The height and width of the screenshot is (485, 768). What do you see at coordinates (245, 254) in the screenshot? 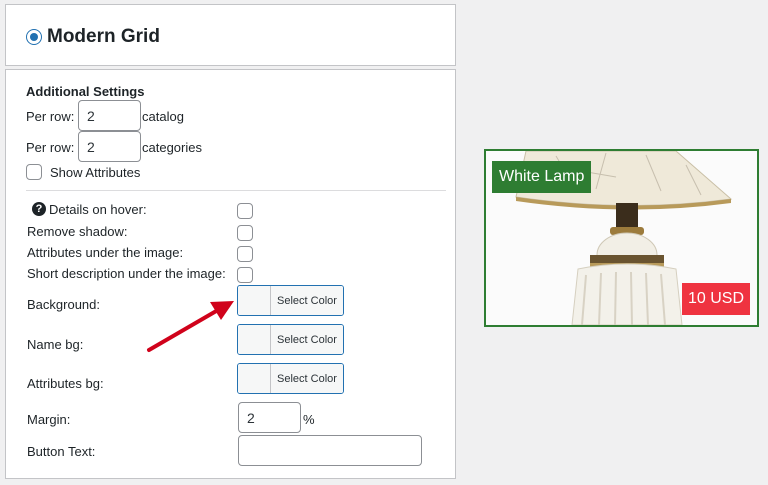
I see `attributes-under-image-checkbox` at bounding box center [245, 254].